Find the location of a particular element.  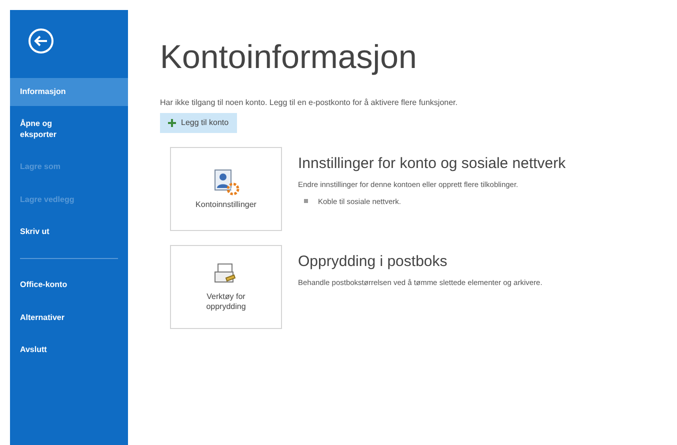

sidebar-item: Office-konto is located at coordinates (69, 285).